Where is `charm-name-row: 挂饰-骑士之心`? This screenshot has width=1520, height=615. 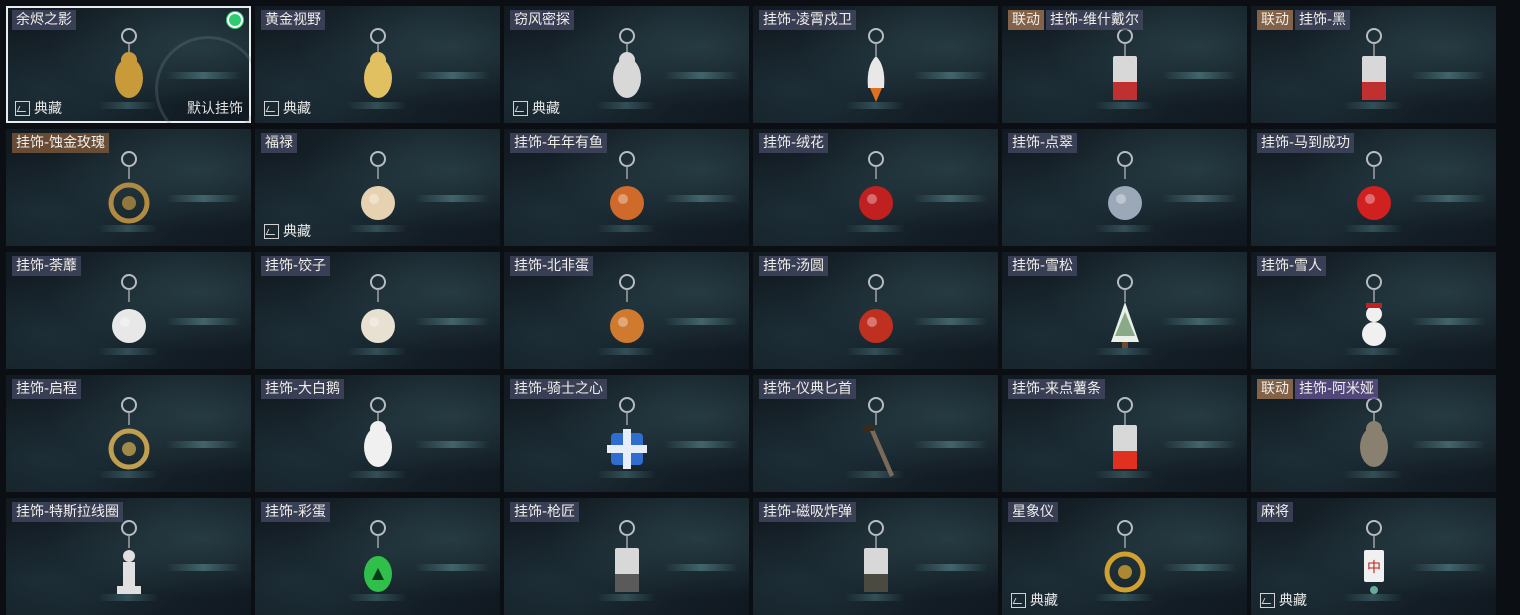 charm-name-row: 挂饰-骑士之心 is located at coordinates (559, 389).